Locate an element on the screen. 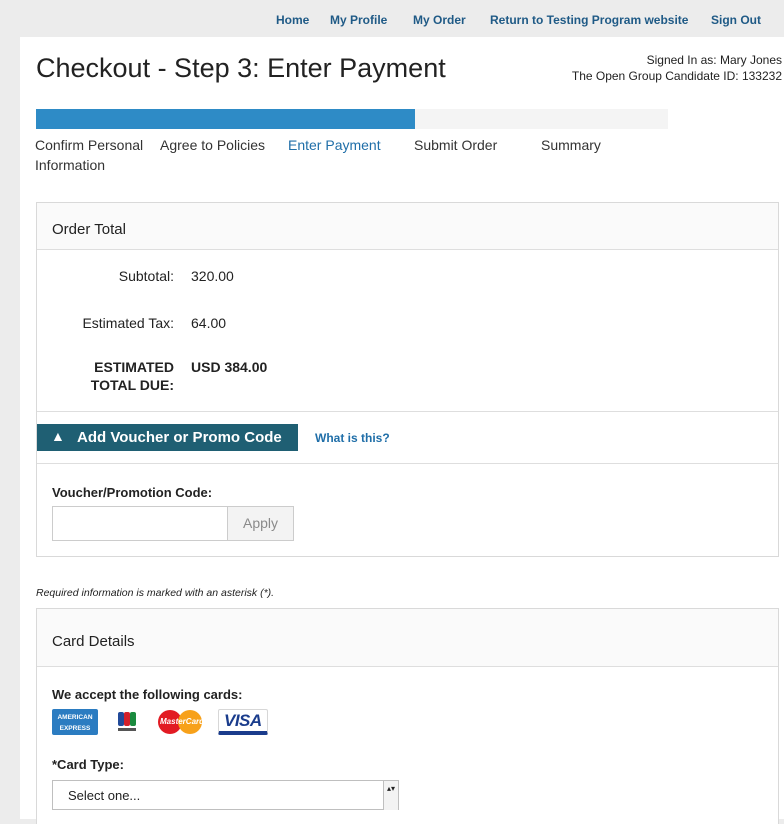 The image size is (784, 824). add-voucher-toggle-button: ▲ Add Voucher or Promo Code is located at coordinates (167, 437).